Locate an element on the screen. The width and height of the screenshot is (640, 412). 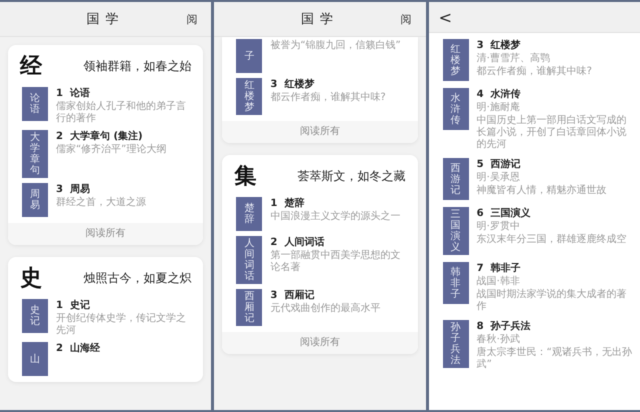
book-title: 西厢记 is located at coordinates (299, 296).